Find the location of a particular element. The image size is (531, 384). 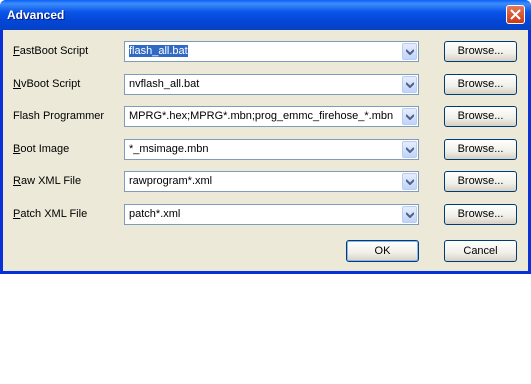

boot-image-value: *_msimage.mbn is located at coordinates (168, 149).